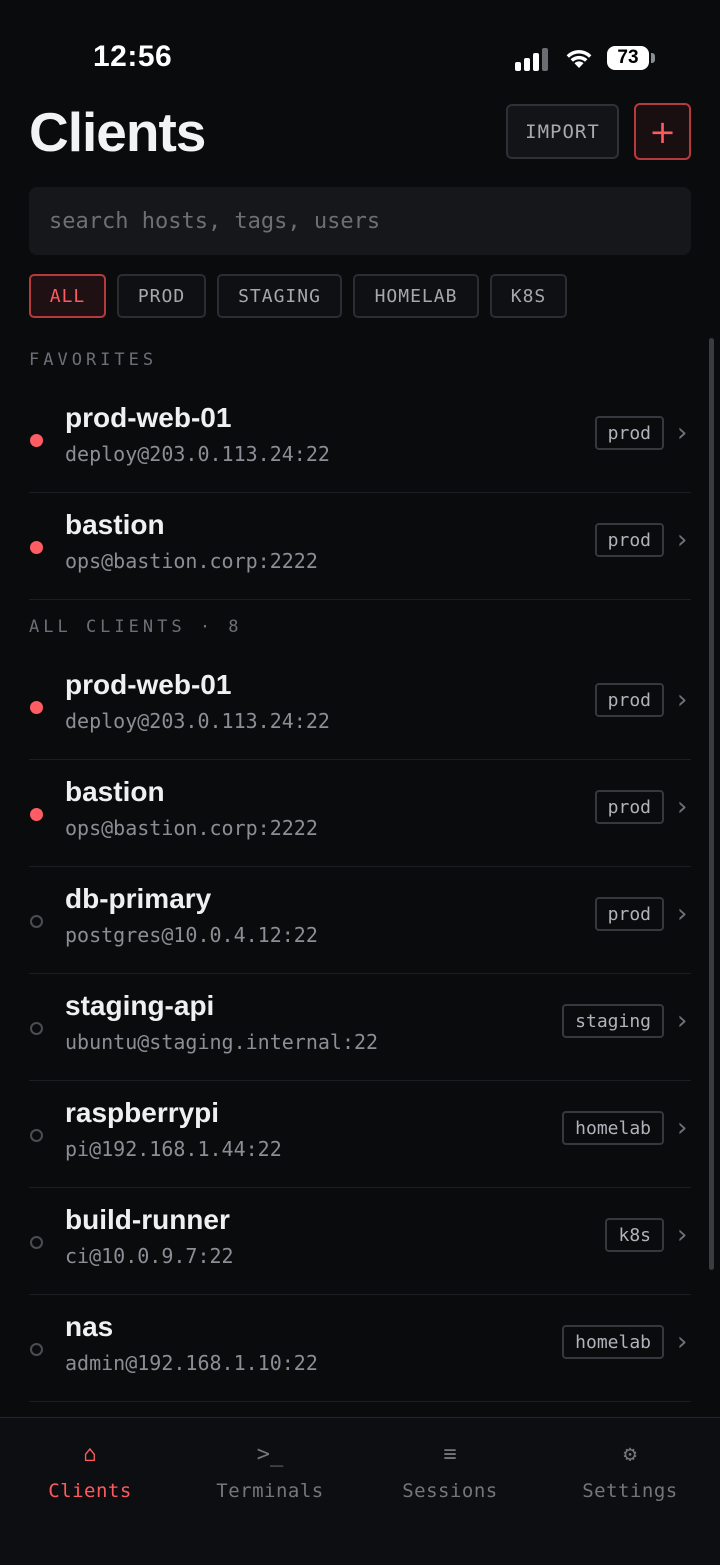  I want to click on status-bar: 12:56 73, so click(360, 50).